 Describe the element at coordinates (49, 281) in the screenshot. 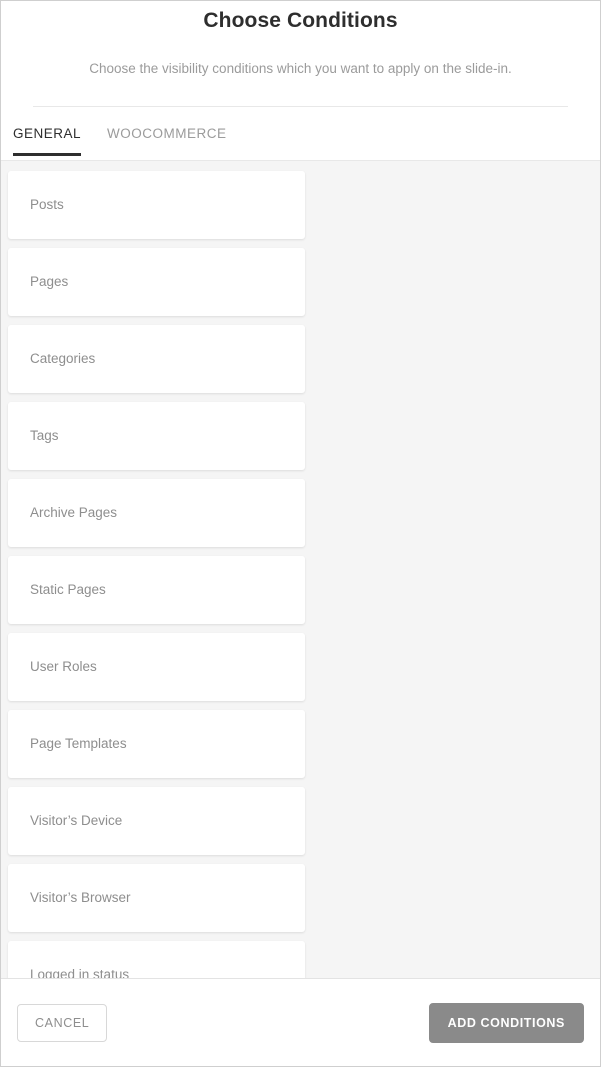

I see `condition-card-label: Pages` at that location.